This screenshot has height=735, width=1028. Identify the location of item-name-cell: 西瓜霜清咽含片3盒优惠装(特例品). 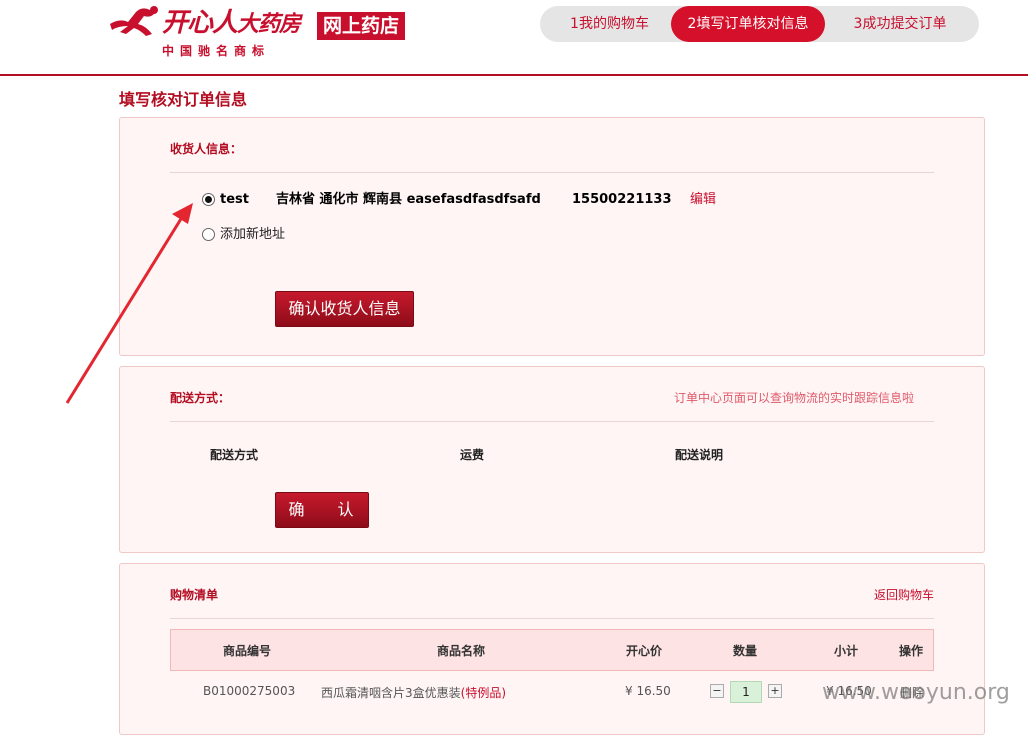
(413, 692).